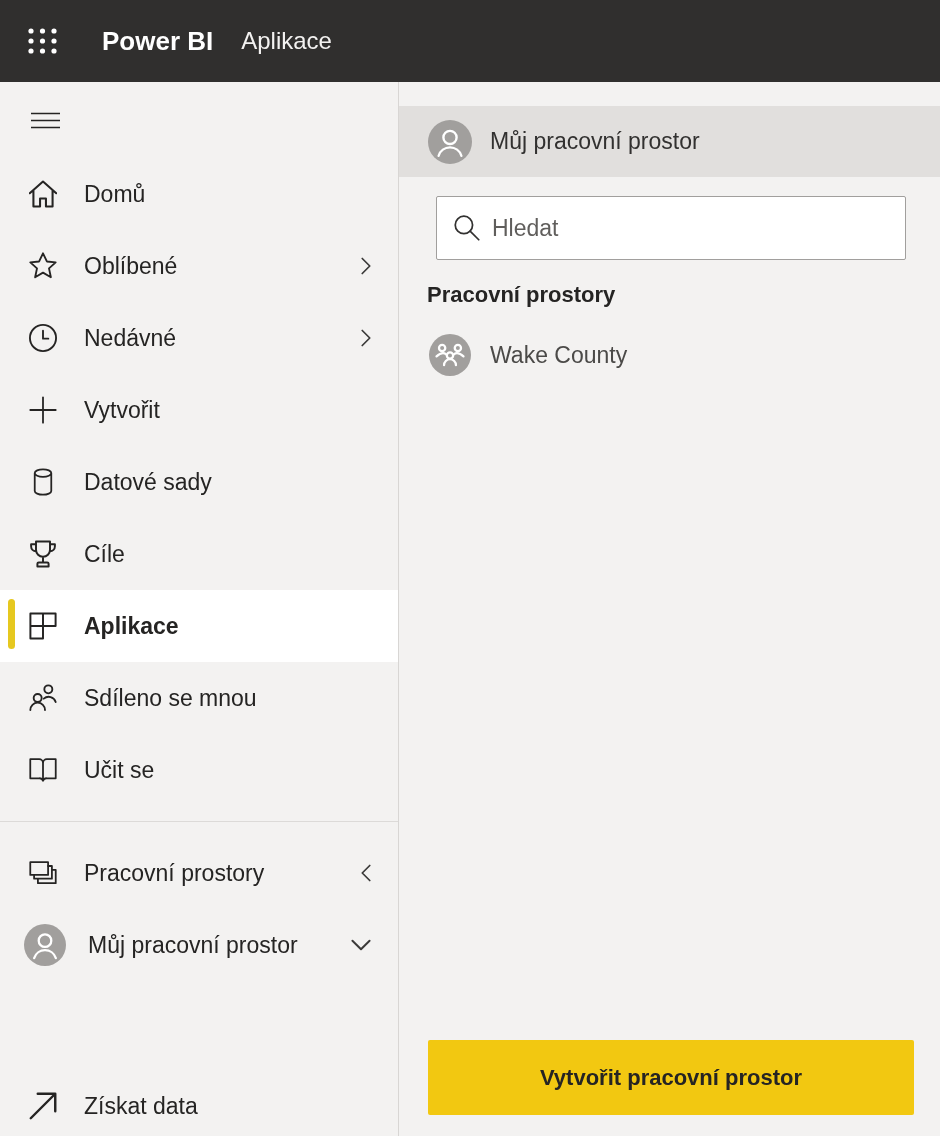 The height and width of the screenshot is (1136, 940). Describe the element at coordinates (199, 770) in the screenshot. I see `nav-item: Učit se` at that location.